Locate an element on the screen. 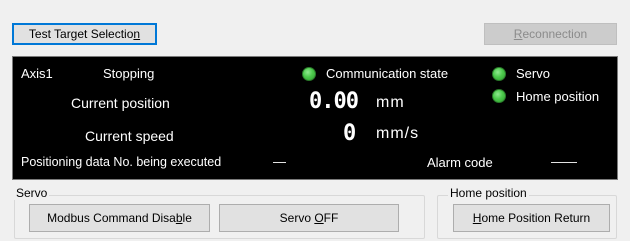 The width and height of the screenshot is (630, 241). servo-off-label: Servo OFF is located at coordinates (309, 218).